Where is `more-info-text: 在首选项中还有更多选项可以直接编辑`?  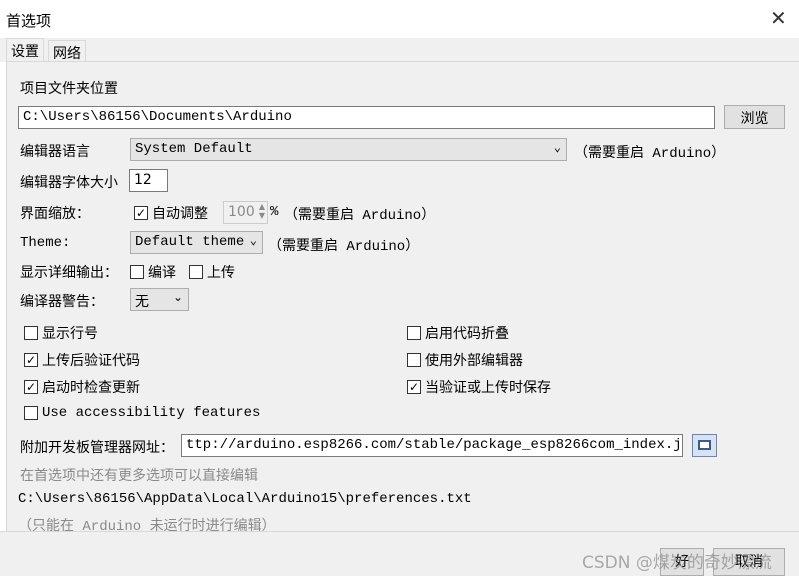
more-info-text: 在首选项中还有更多选项可以直接编辑 is located at coordinates (139, 476).